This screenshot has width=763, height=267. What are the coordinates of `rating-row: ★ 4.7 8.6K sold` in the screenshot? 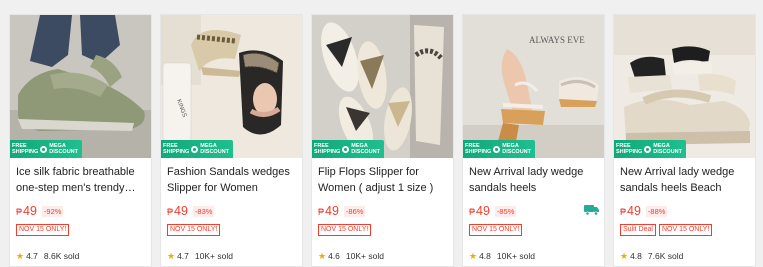 It's located at (47, 256).